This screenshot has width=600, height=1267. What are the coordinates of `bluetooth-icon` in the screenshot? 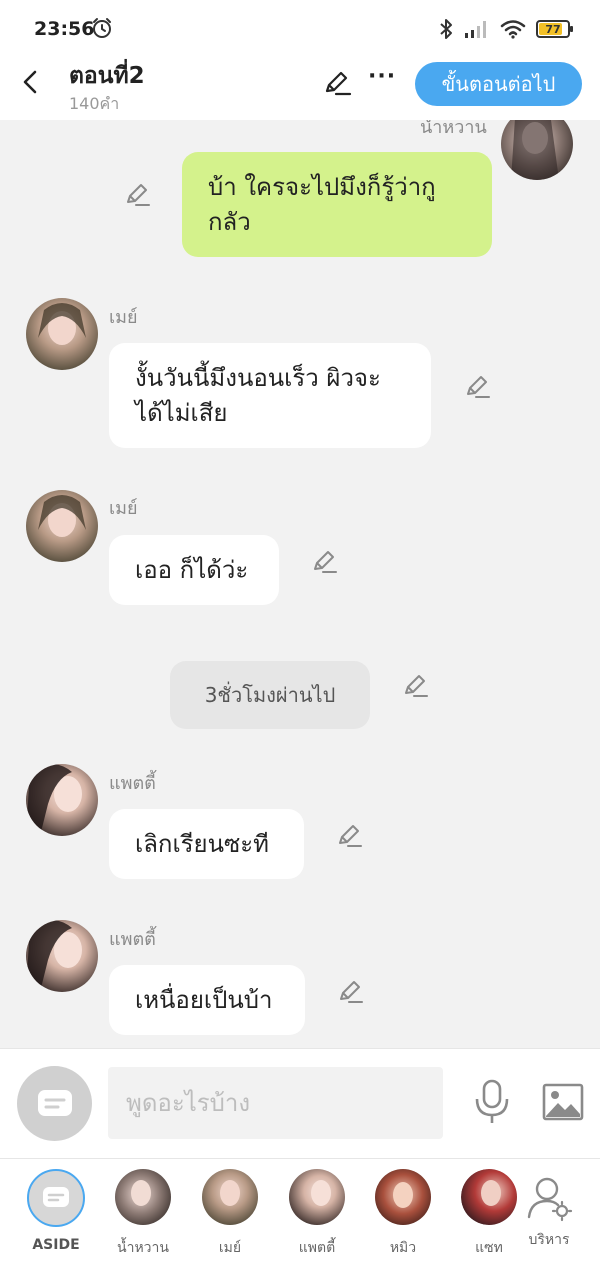 It's located at (446, 29).